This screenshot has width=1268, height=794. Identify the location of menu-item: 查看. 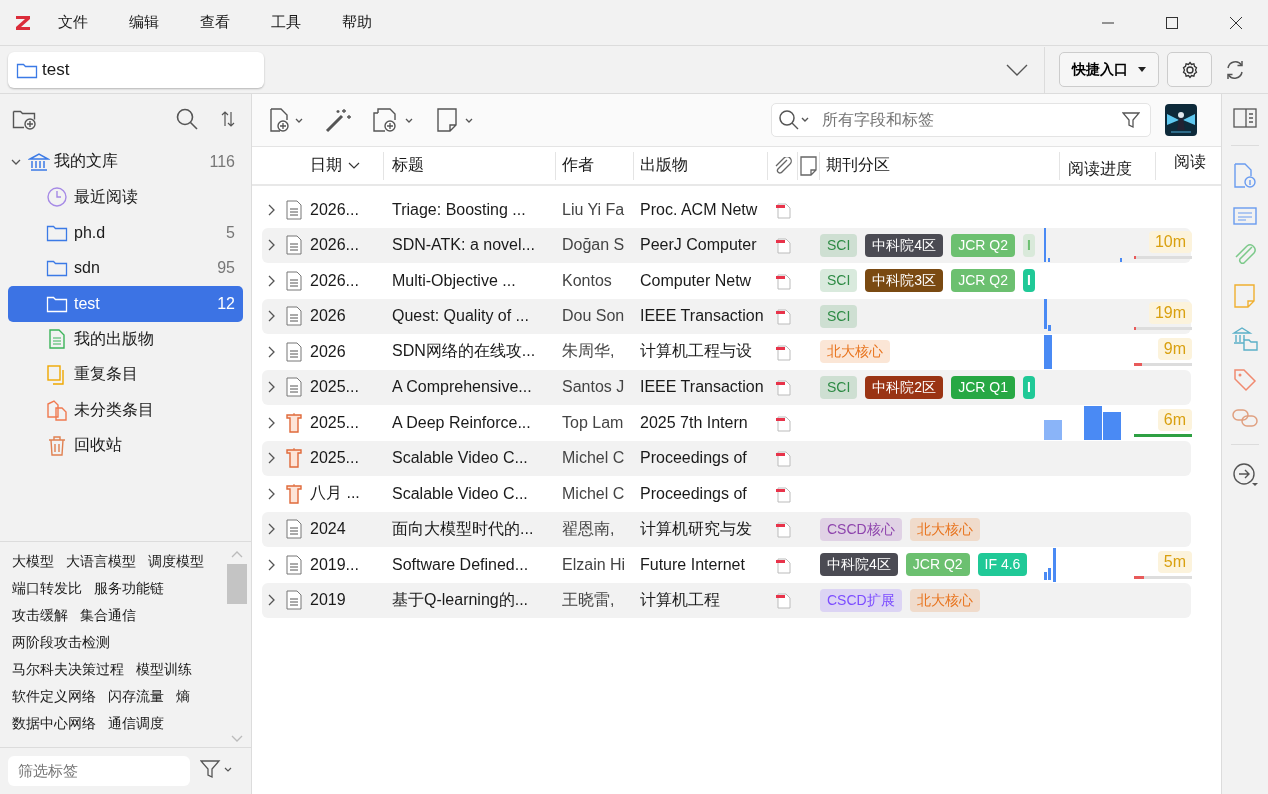
(215, 22).